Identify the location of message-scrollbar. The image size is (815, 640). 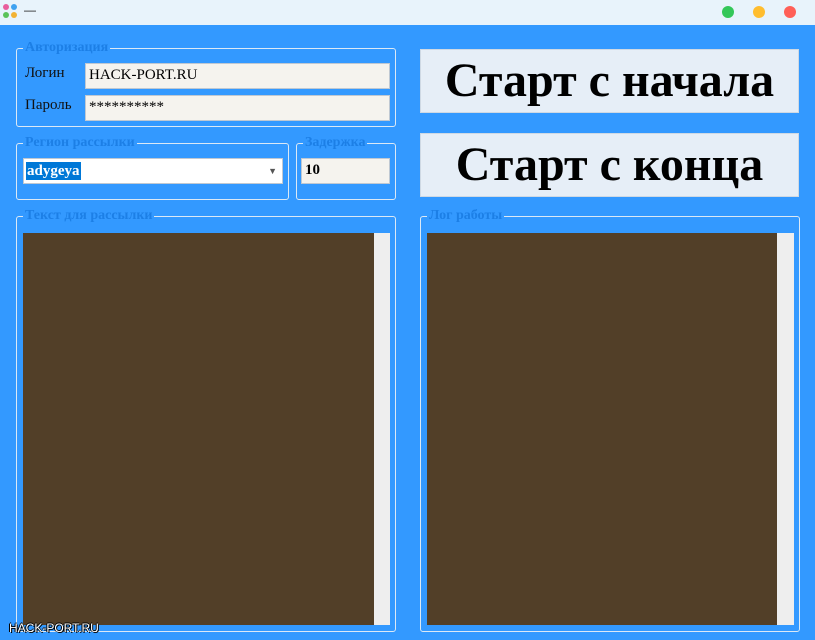
(382, 429).